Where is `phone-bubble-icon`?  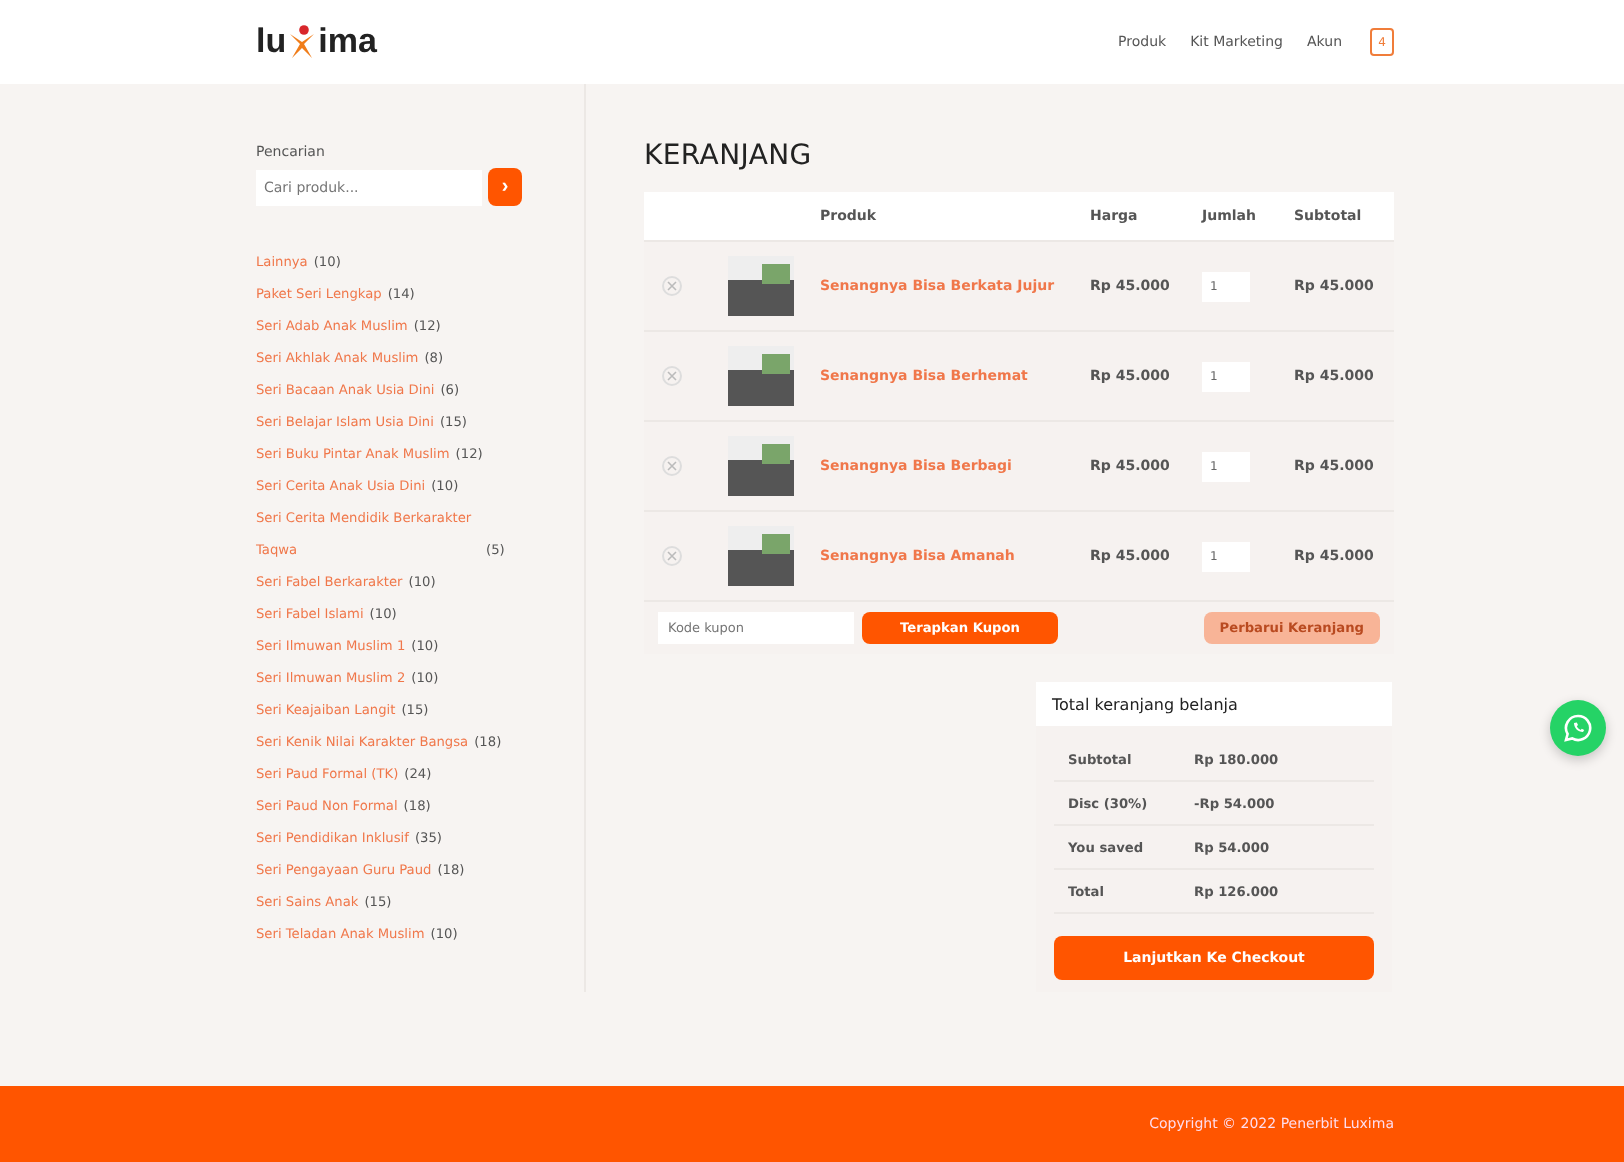 phone-bubble-icon is located at coordinates (1578, 728).